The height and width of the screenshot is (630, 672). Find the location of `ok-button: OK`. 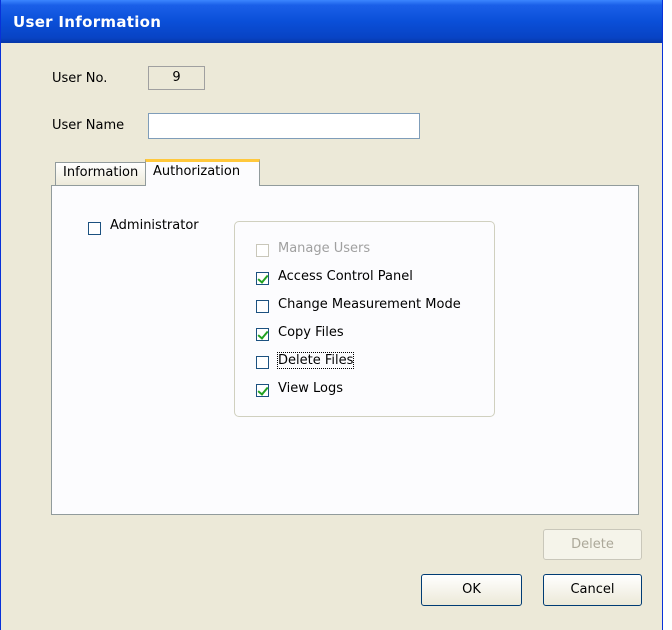

ok-button: OK is located at coordinates (471, 590).